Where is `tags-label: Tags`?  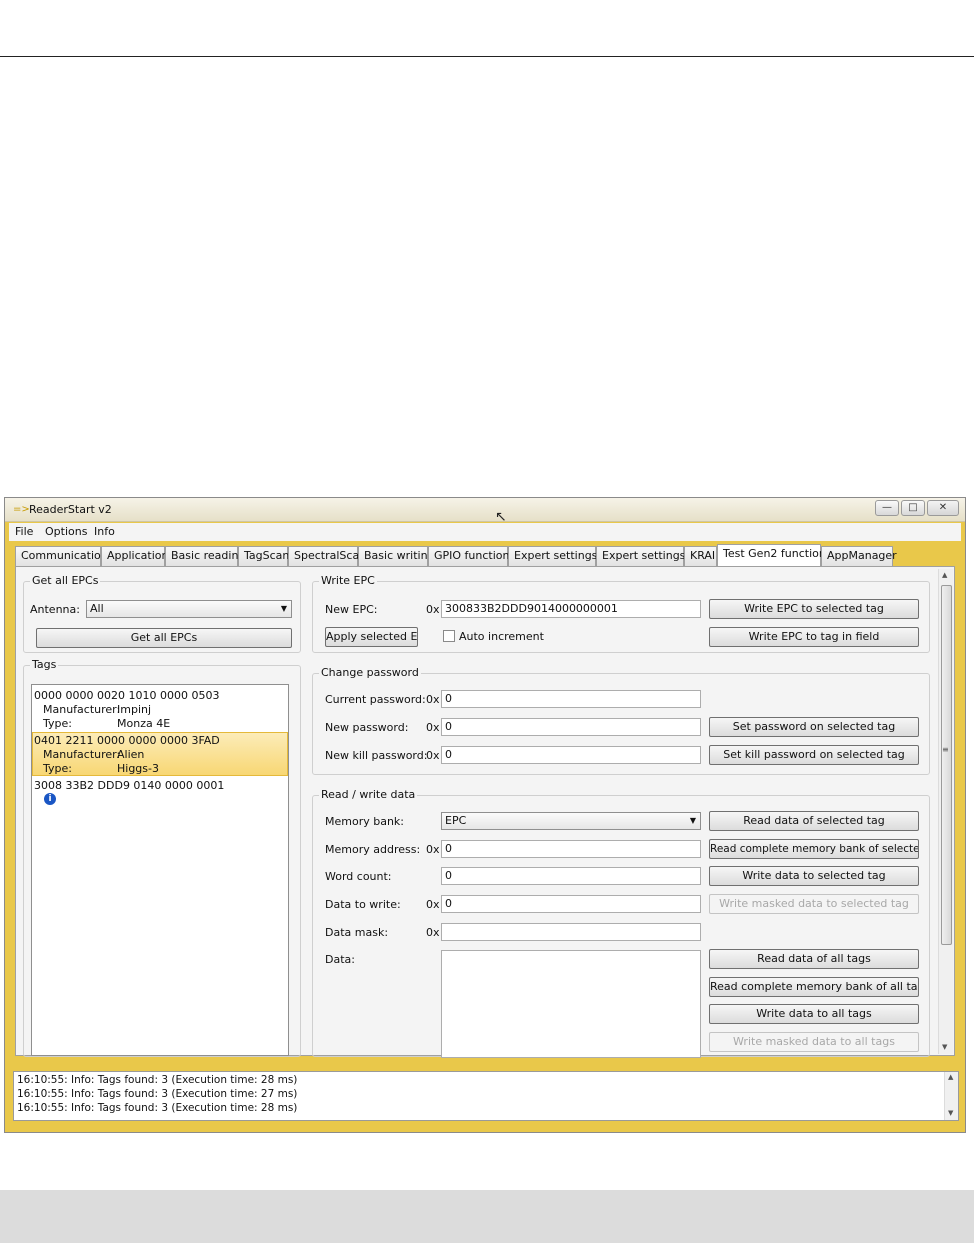
tags-label: Tags is located at coordinates (44, 664).